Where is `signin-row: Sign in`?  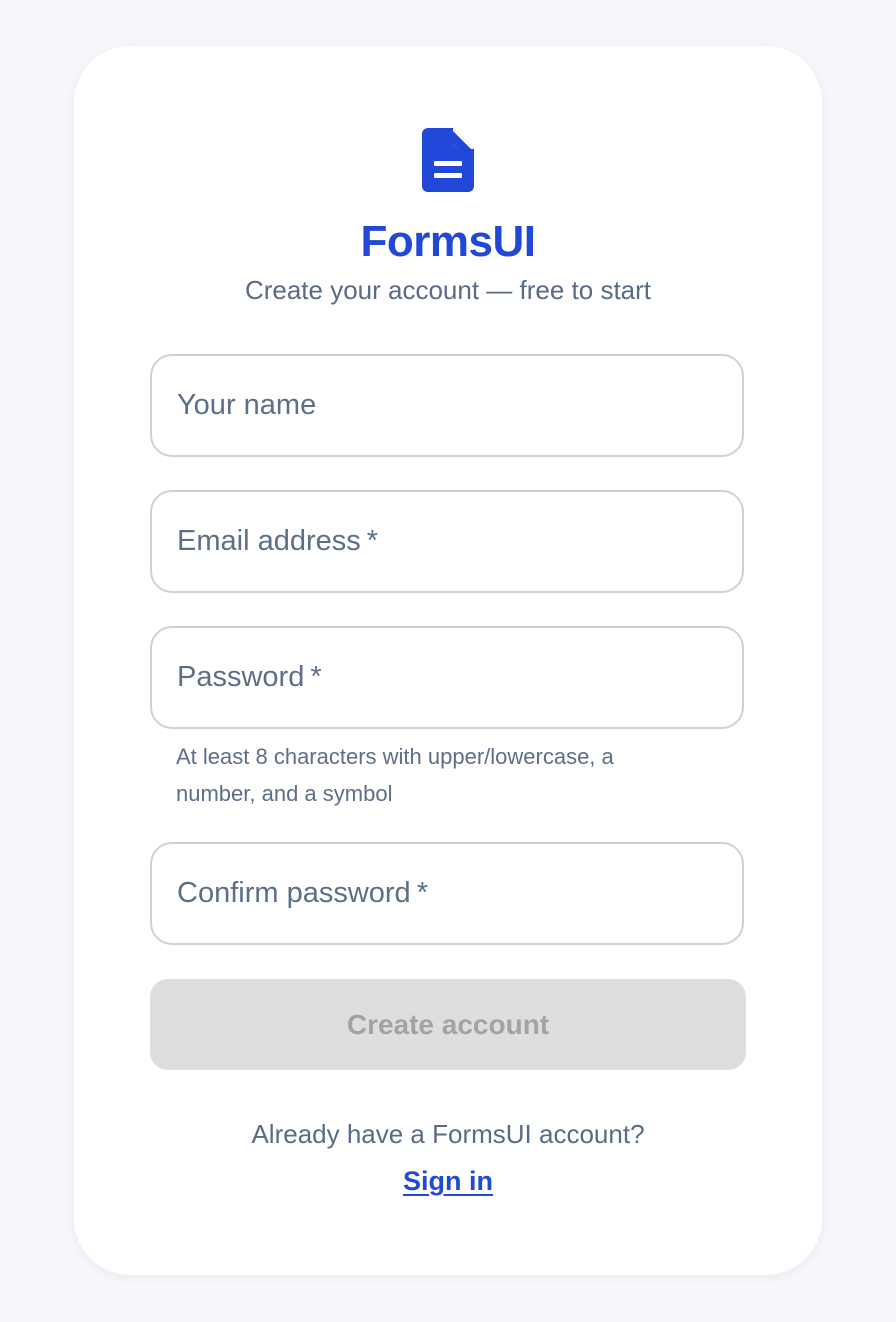 signin-row: Sign in is located at coordinates (448, 1181).